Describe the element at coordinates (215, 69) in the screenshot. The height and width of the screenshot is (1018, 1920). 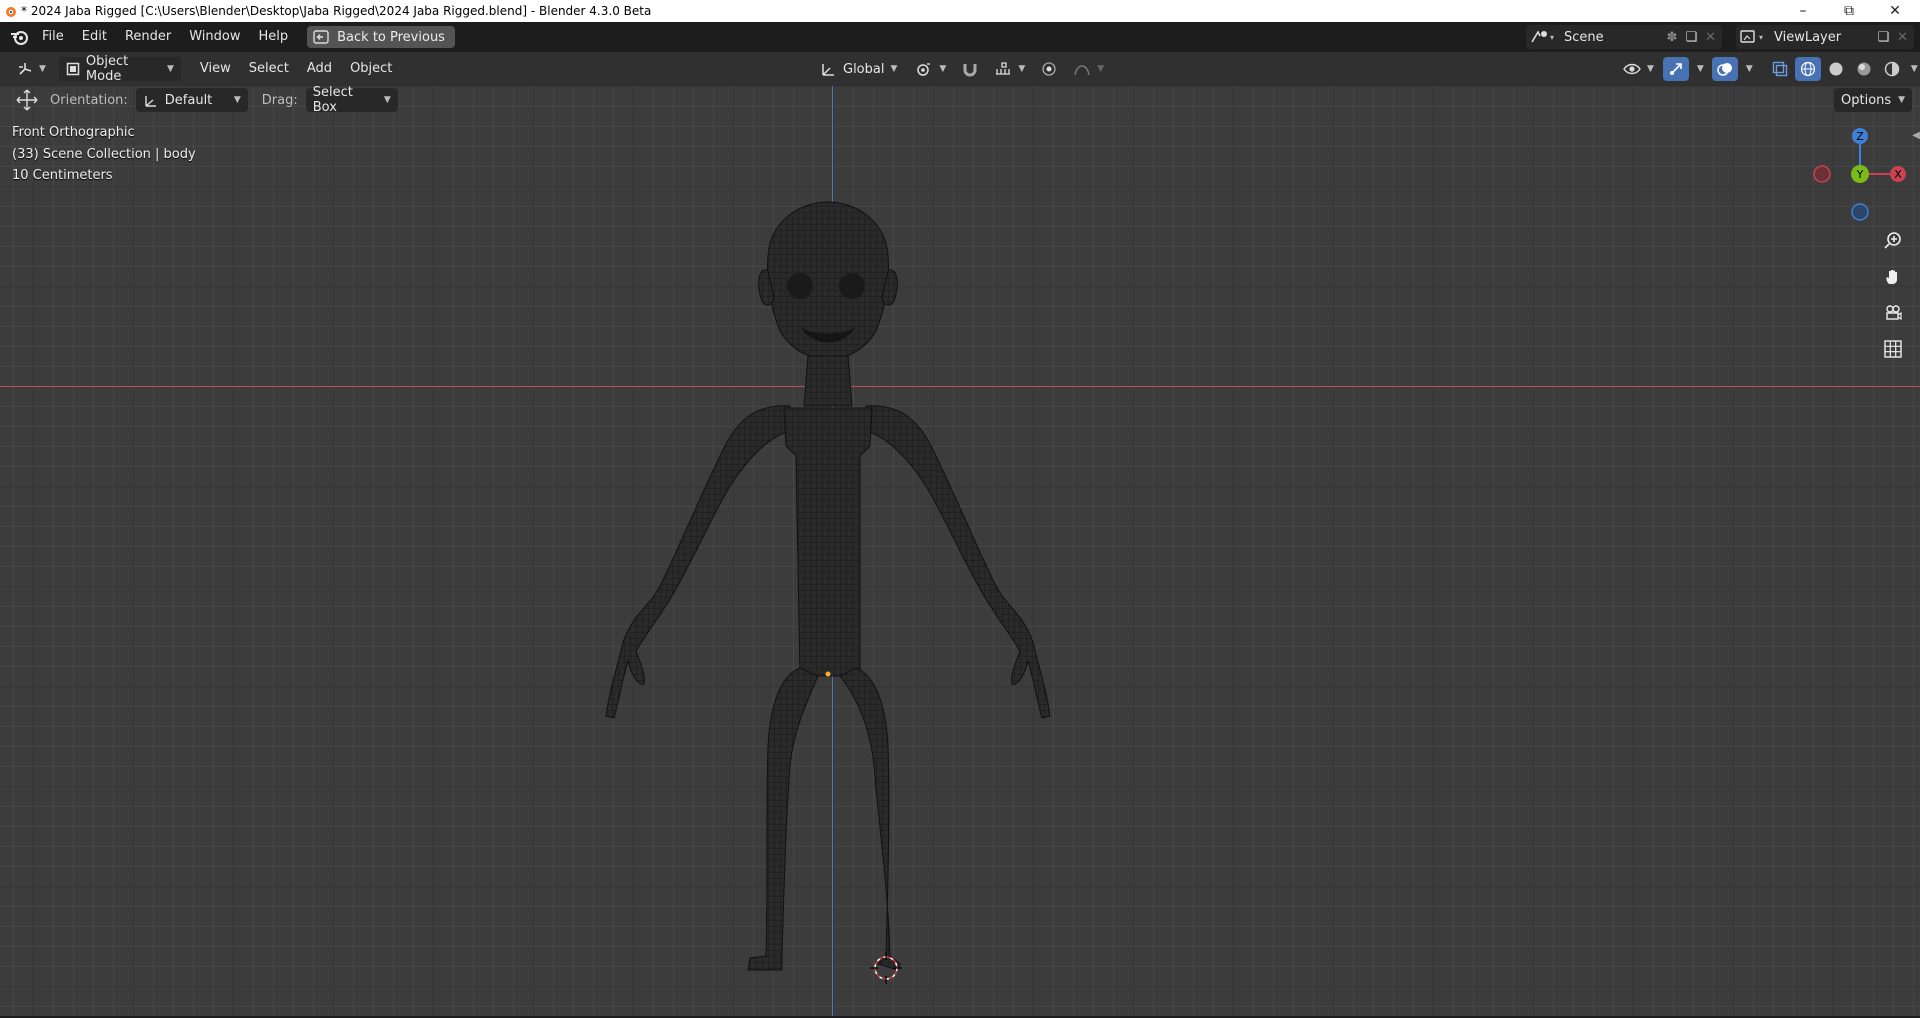
I see `menu-view: View` at that location.